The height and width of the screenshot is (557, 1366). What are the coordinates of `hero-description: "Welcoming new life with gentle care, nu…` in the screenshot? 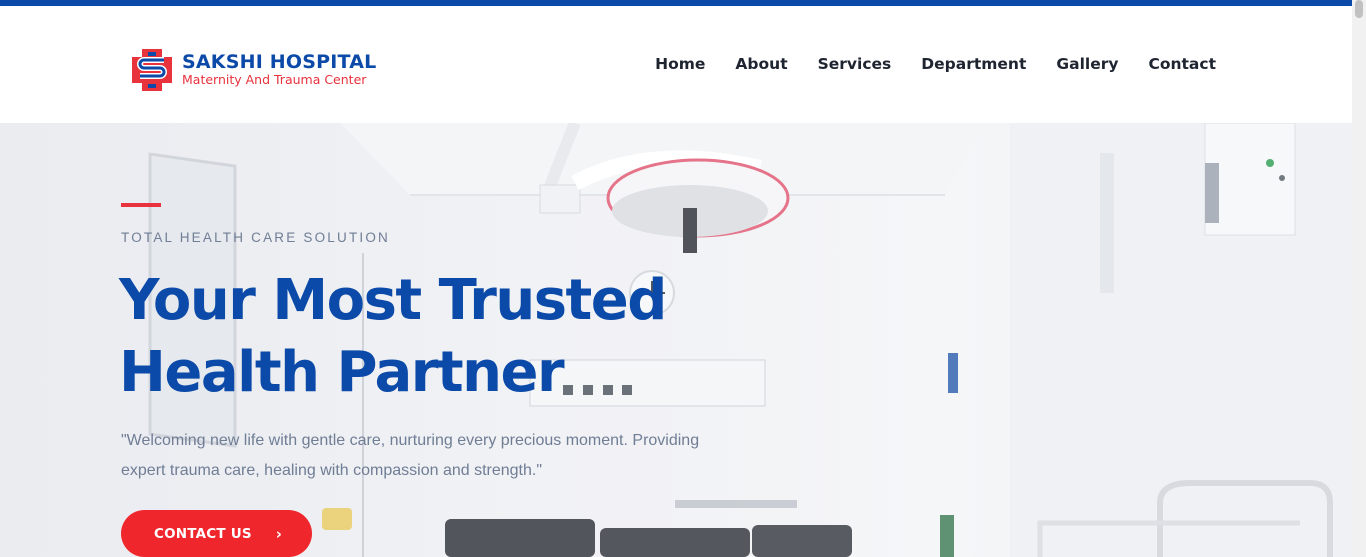 It's located at (410, 455).